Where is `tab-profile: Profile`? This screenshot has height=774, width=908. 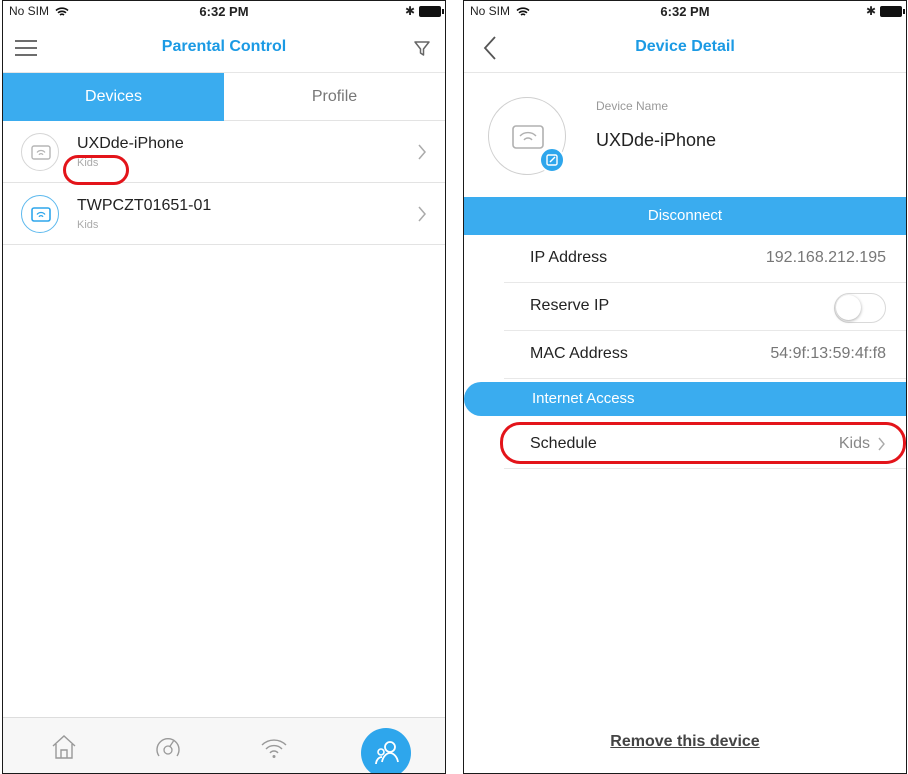
tab-profile: Profile is located at coordinates (334, 97).